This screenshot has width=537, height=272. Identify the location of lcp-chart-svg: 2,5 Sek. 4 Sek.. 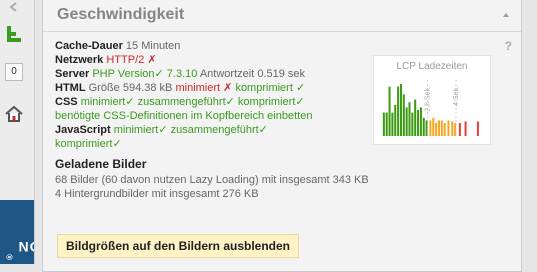
(430, 108).